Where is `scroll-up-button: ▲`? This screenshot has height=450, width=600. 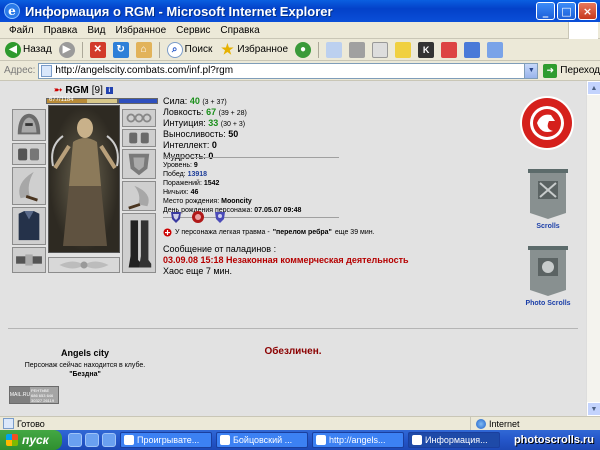
scroll-up-button: ▲ is located at coordinates (593, 88).